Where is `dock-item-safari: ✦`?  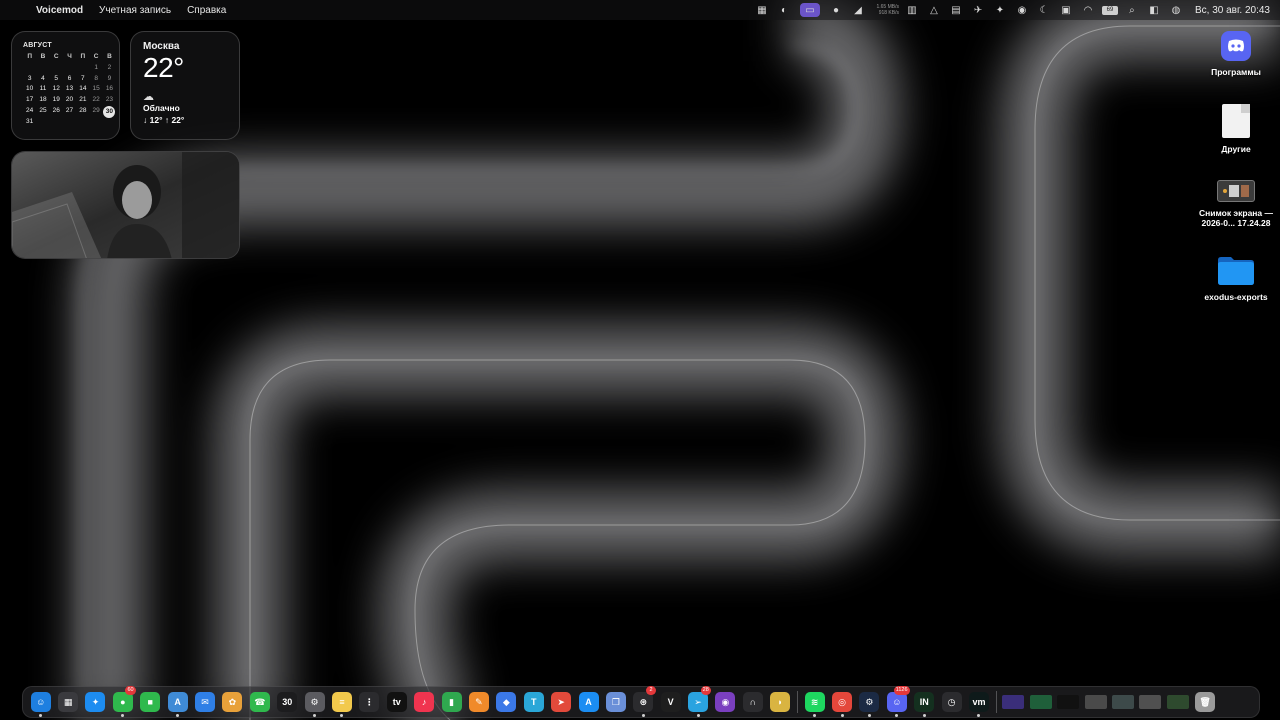 dock-item-safari: ✦ is located at coordinates (95, 702).